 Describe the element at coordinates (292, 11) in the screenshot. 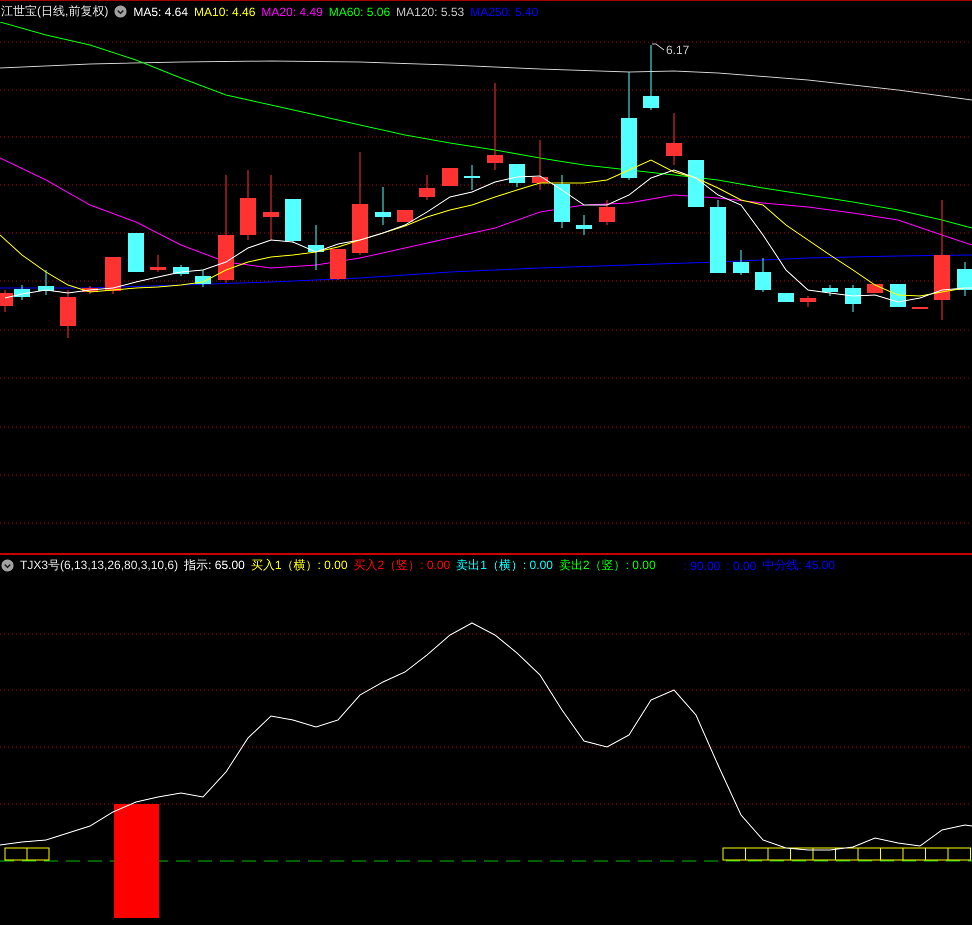

I see `indicator-value: MA20: 4.49` at that location.